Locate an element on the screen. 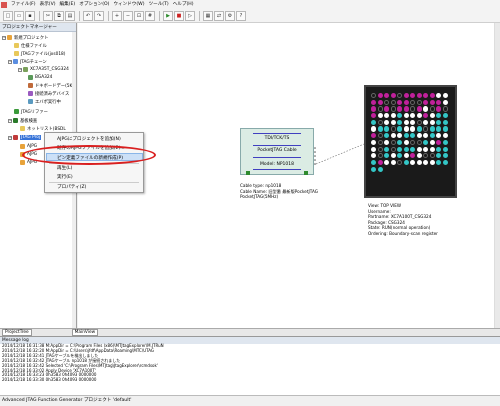 Image resolution: width=500 pixels, height=406 pixels. tree-item: JTAGファイル(jxs018) is located at coordinates (39, 53).